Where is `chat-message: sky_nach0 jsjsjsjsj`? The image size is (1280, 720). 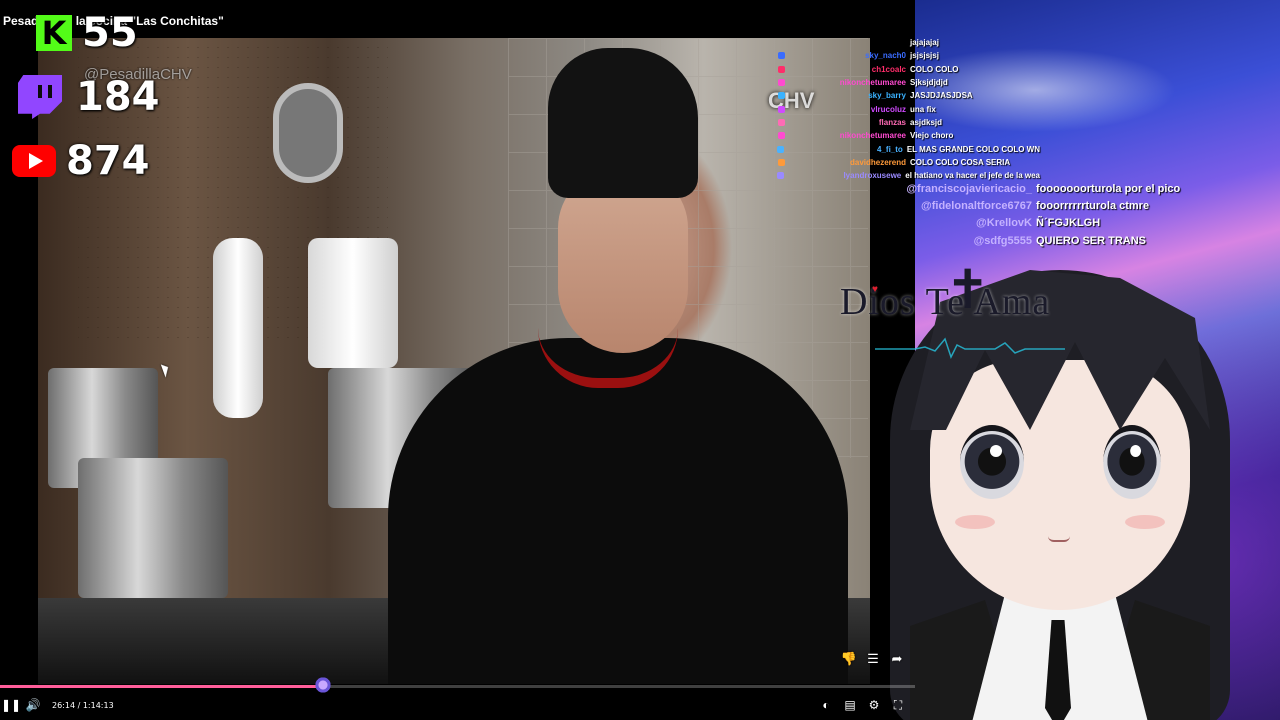
chat-message: sky_nach0 jsjsjsjsj is located at coordinates (890, 55).